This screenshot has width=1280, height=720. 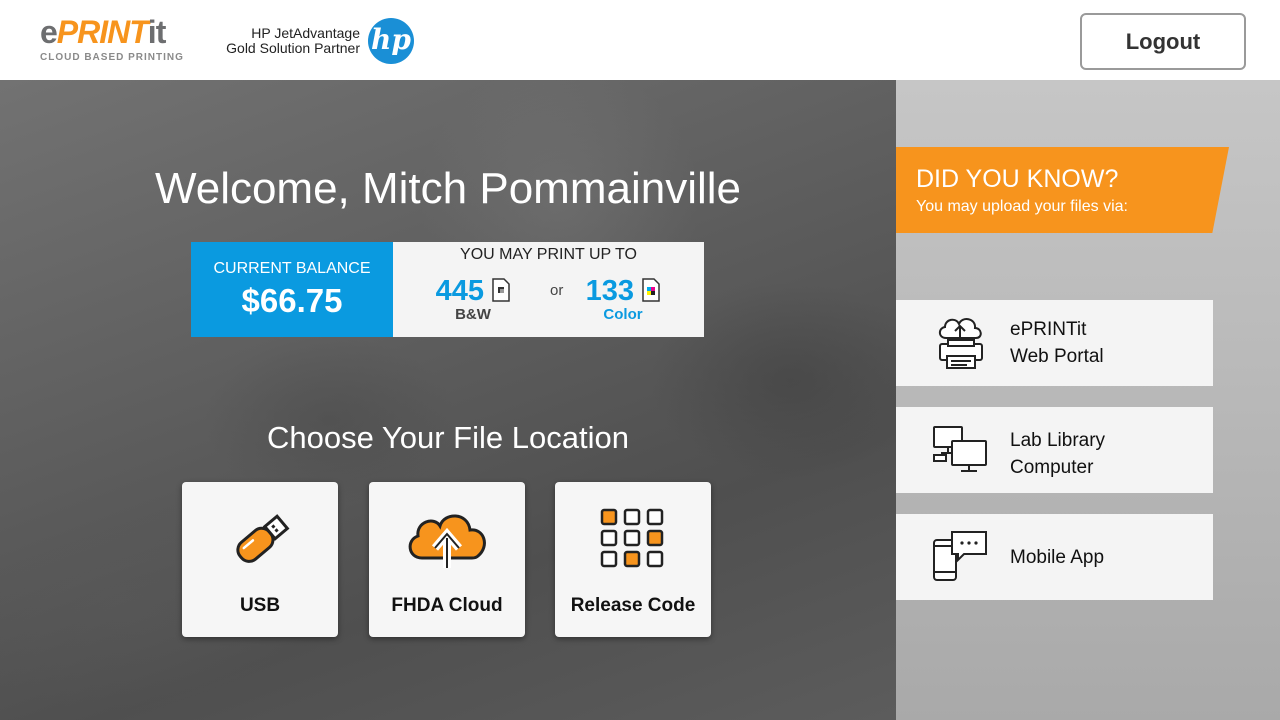 What do you see at coordinates (1022, 206) in the screenshot?
I see `did-you-know-subtitle: You may upload your files via:` at bounding box center [1022, 206].